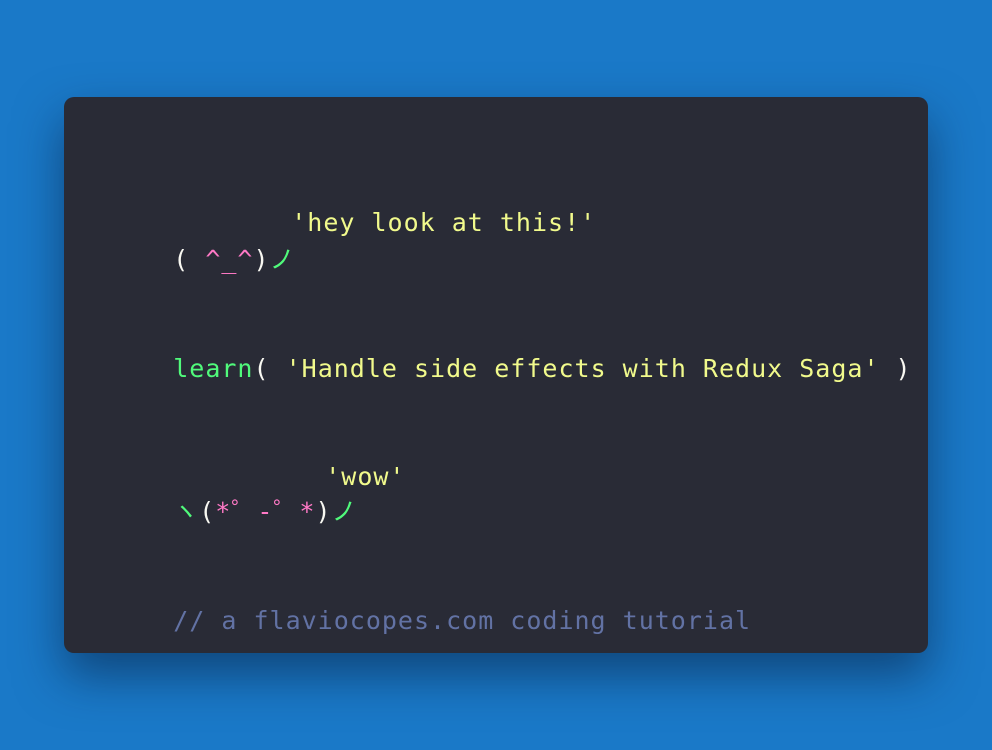 The height and width of the screenshot is (750, 992). Describe the element at coordinates (269, 368) in the screenshot. I see `paren-open: (` at that location.